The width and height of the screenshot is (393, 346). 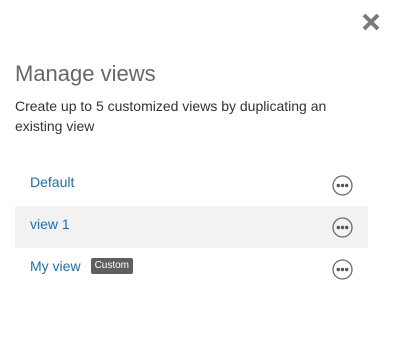 I want to click on close-button, so click(x=371, y=22).